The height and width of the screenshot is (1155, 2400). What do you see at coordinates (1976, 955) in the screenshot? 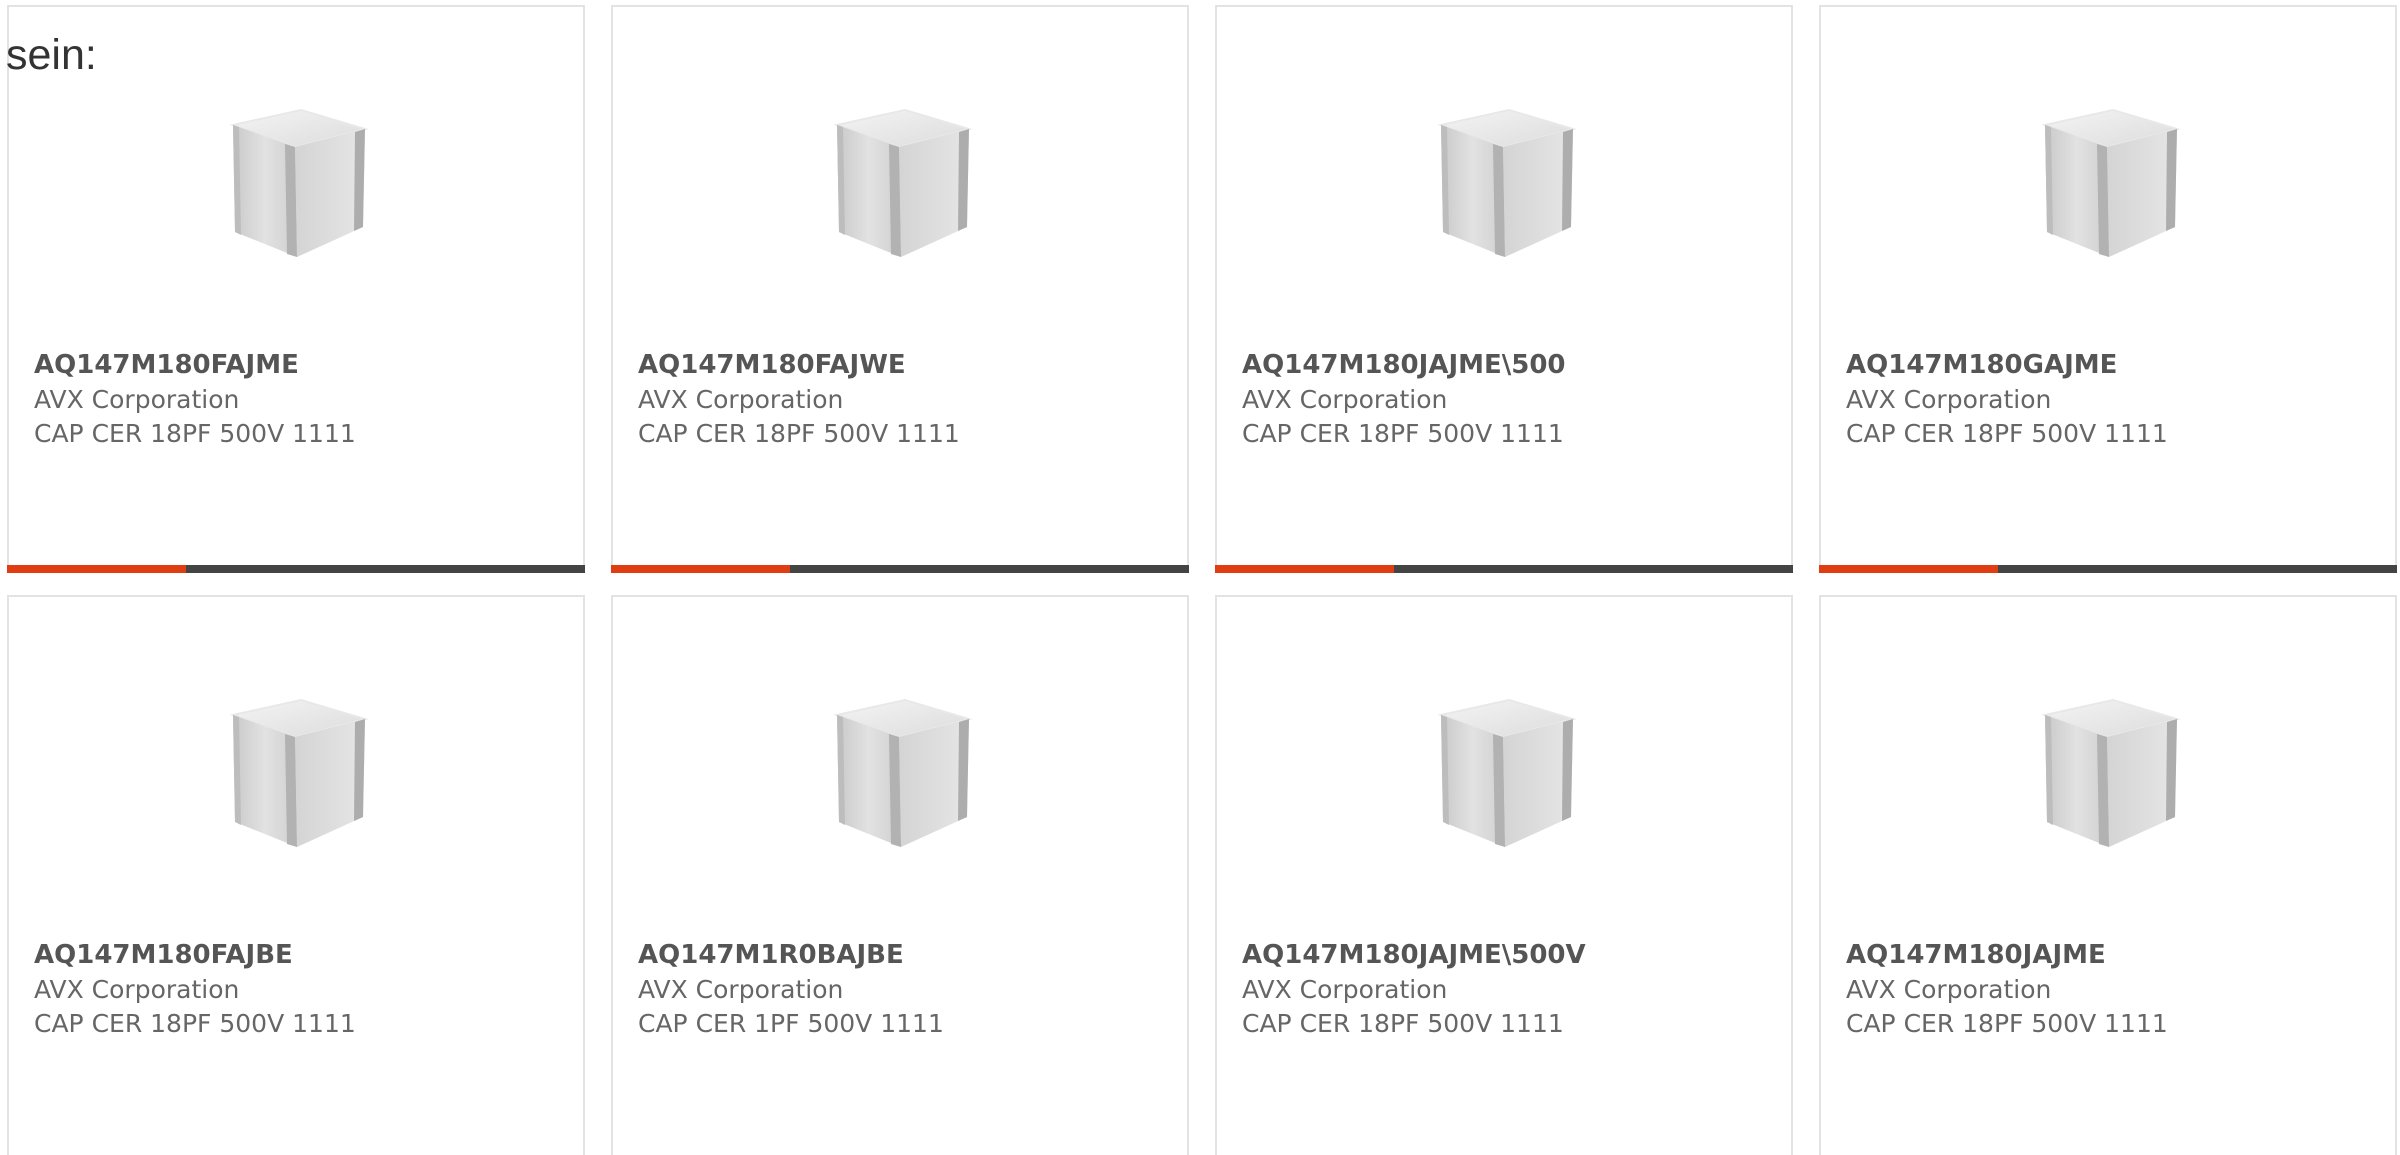
I see `part-number-link: AQ147M180JAJME` at bounding box center [1976, 955].